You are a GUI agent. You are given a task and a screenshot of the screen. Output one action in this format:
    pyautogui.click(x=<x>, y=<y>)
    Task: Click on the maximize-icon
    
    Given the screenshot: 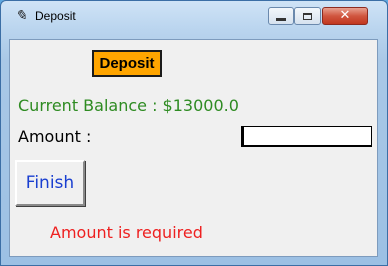 What is the action you would take?
    pyautogui.click(x=307, y=16)
    